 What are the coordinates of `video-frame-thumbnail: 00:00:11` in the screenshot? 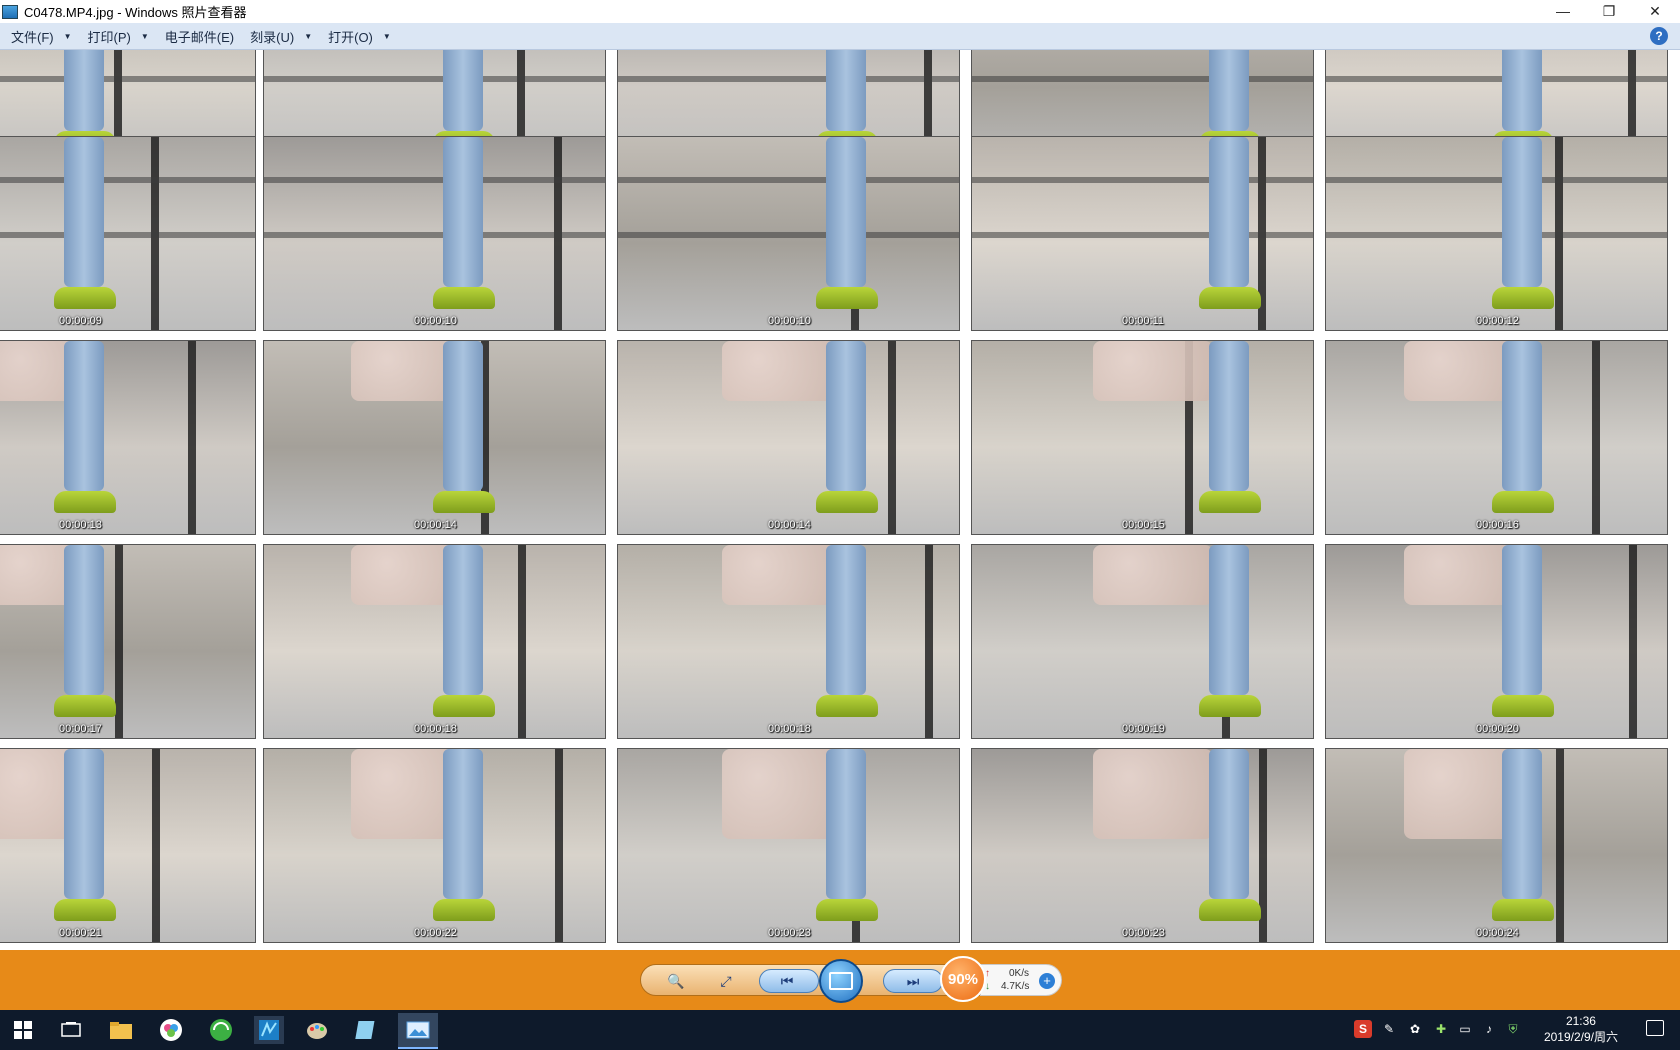 It's located at (1142, 233).